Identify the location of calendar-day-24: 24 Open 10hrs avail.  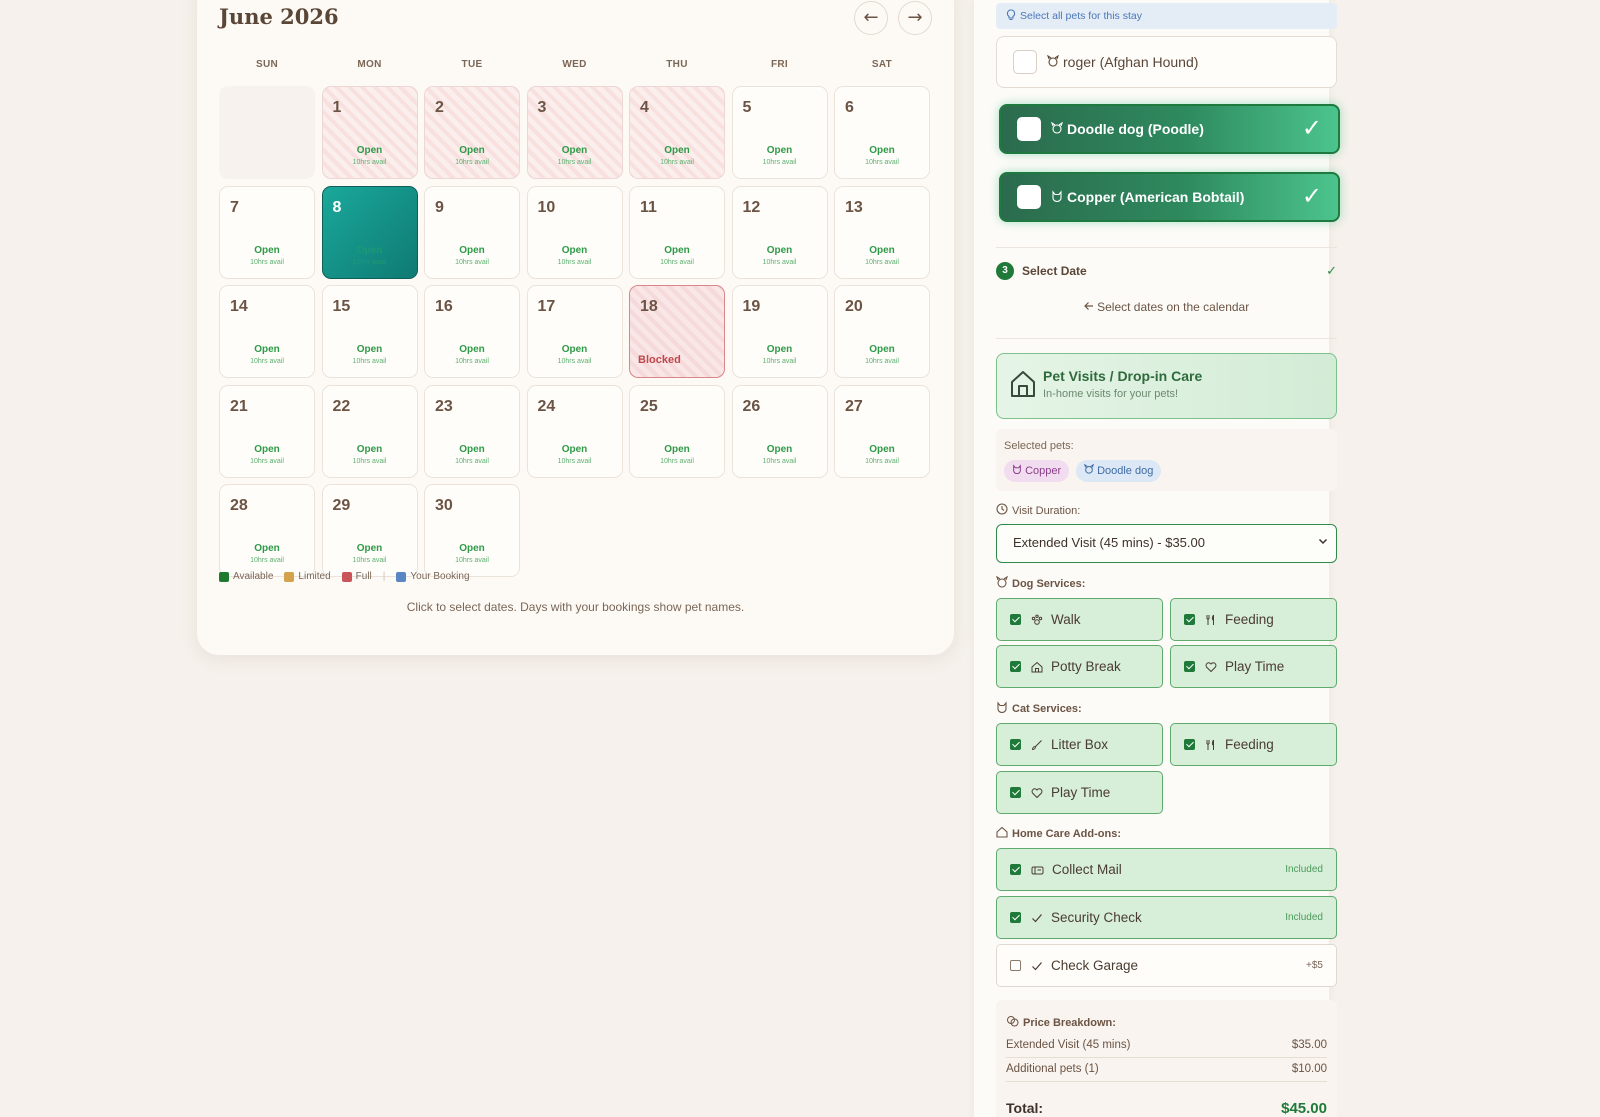
(574, 431).